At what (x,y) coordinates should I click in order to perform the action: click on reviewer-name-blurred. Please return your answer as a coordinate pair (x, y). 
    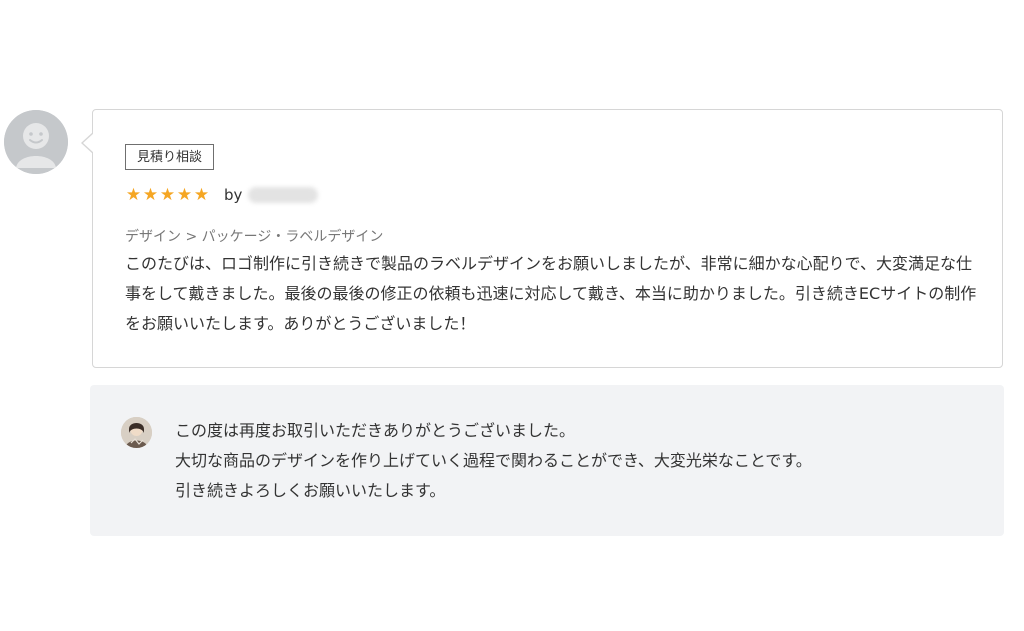
    Looking at the image, I should click on (283, 195).